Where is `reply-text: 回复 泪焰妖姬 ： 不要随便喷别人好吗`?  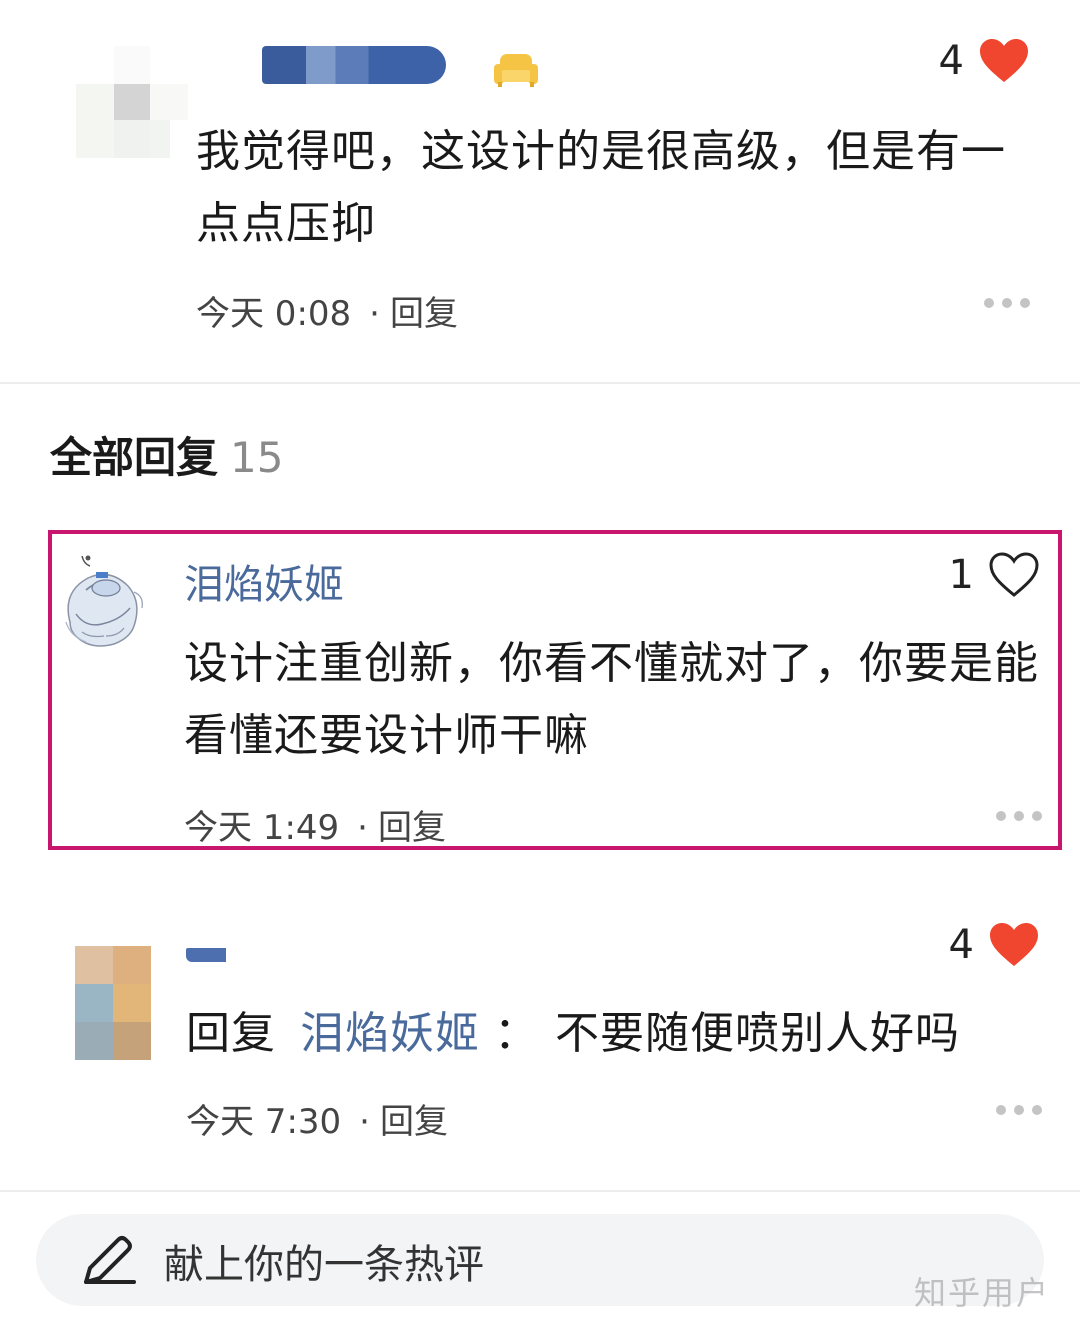
reply-text: 回复 泪焰妖姬 ： 不要随便喷别人好吗 is located at coordinates (573, 1034).